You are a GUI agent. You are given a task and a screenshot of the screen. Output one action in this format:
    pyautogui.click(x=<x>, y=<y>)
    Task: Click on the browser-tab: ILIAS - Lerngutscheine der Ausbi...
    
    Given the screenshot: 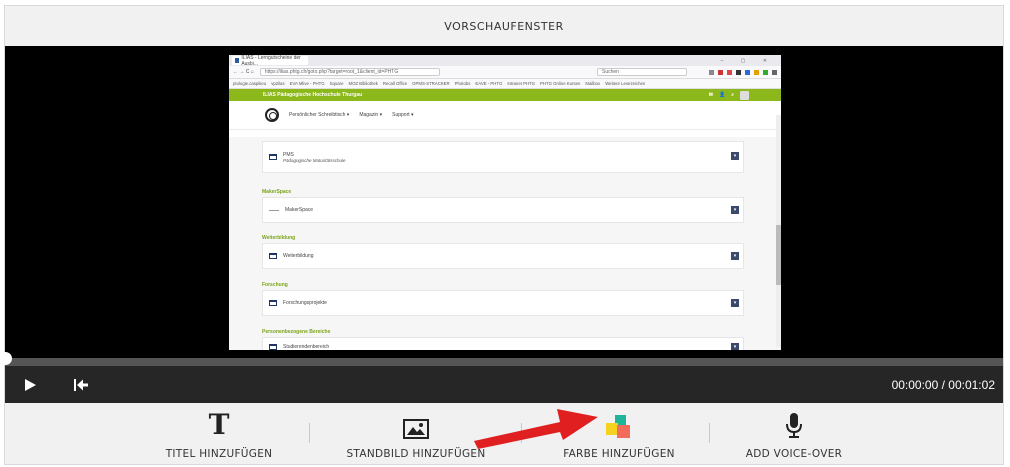 What is the action you would take?
    pyautogui.click(x=270, y=61)
    